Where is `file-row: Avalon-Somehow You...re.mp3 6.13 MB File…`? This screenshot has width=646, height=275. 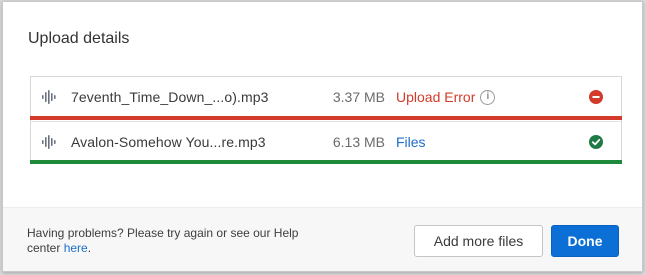 file-row: Avalon-Somehow You...re.mp3 6.13 MB File… is located at coordinates (326, 142).